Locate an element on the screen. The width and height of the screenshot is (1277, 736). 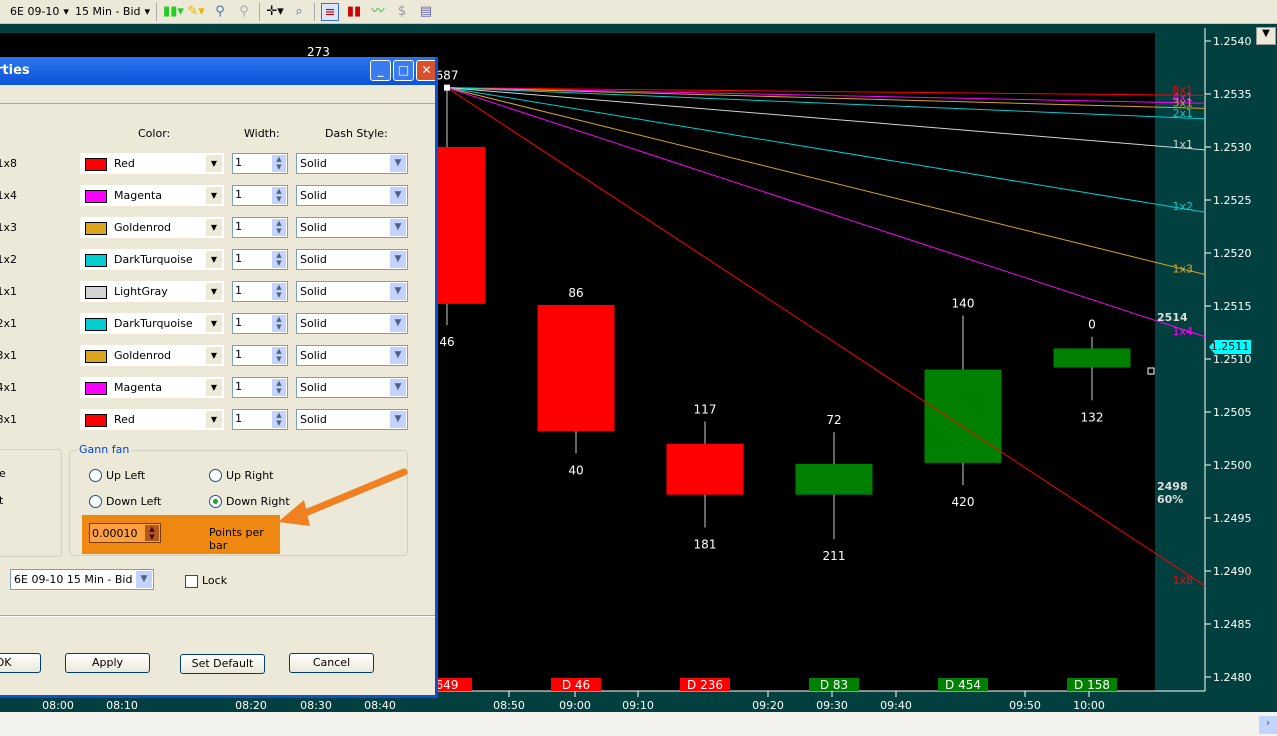
ok-button: OK is located at coordinates (20, 663).